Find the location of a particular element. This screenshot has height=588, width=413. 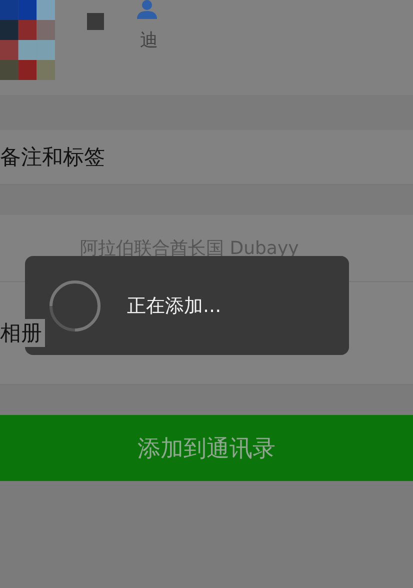

square-icon is located at coordinates (95, 21).